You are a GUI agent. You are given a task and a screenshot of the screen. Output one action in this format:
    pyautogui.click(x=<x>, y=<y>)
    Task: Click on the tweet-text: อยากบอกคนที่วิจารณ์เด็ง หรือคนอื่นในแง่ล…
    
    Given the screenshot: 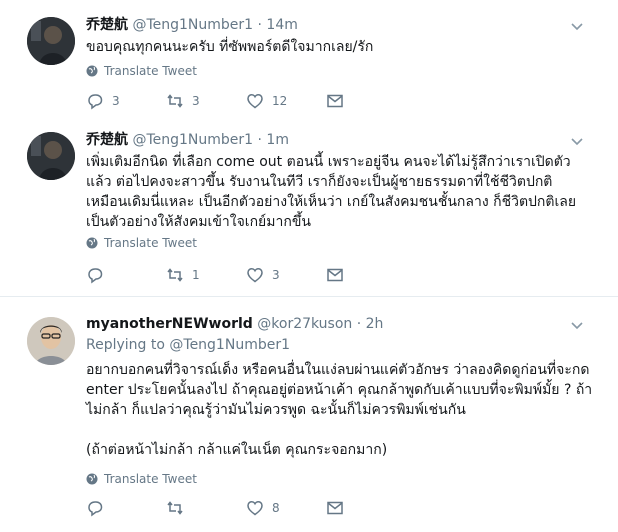 What is the action you would take?
    pyautogui.click(x=339, y=390)
    